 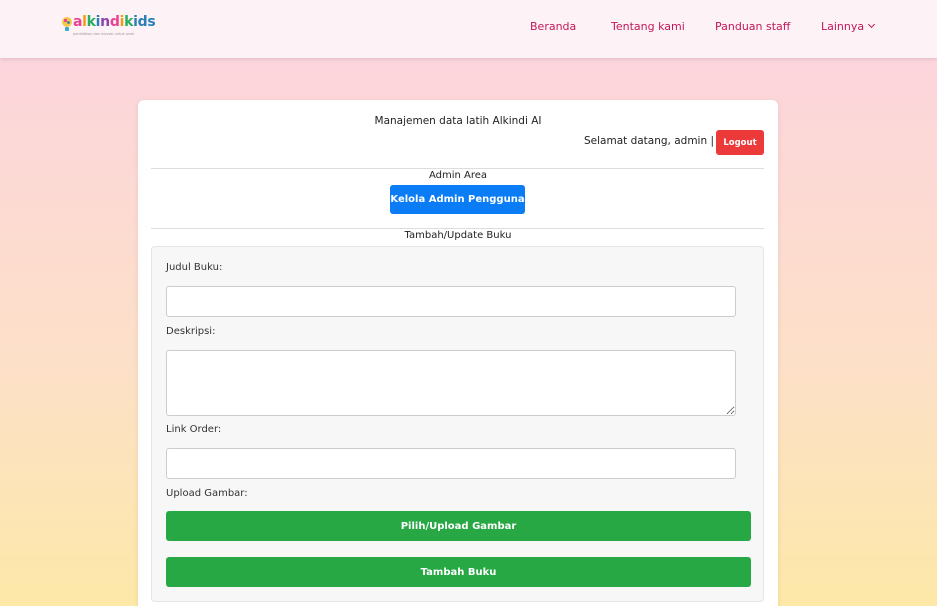 I want to click on description-textarea, so click(x=451, y=383).